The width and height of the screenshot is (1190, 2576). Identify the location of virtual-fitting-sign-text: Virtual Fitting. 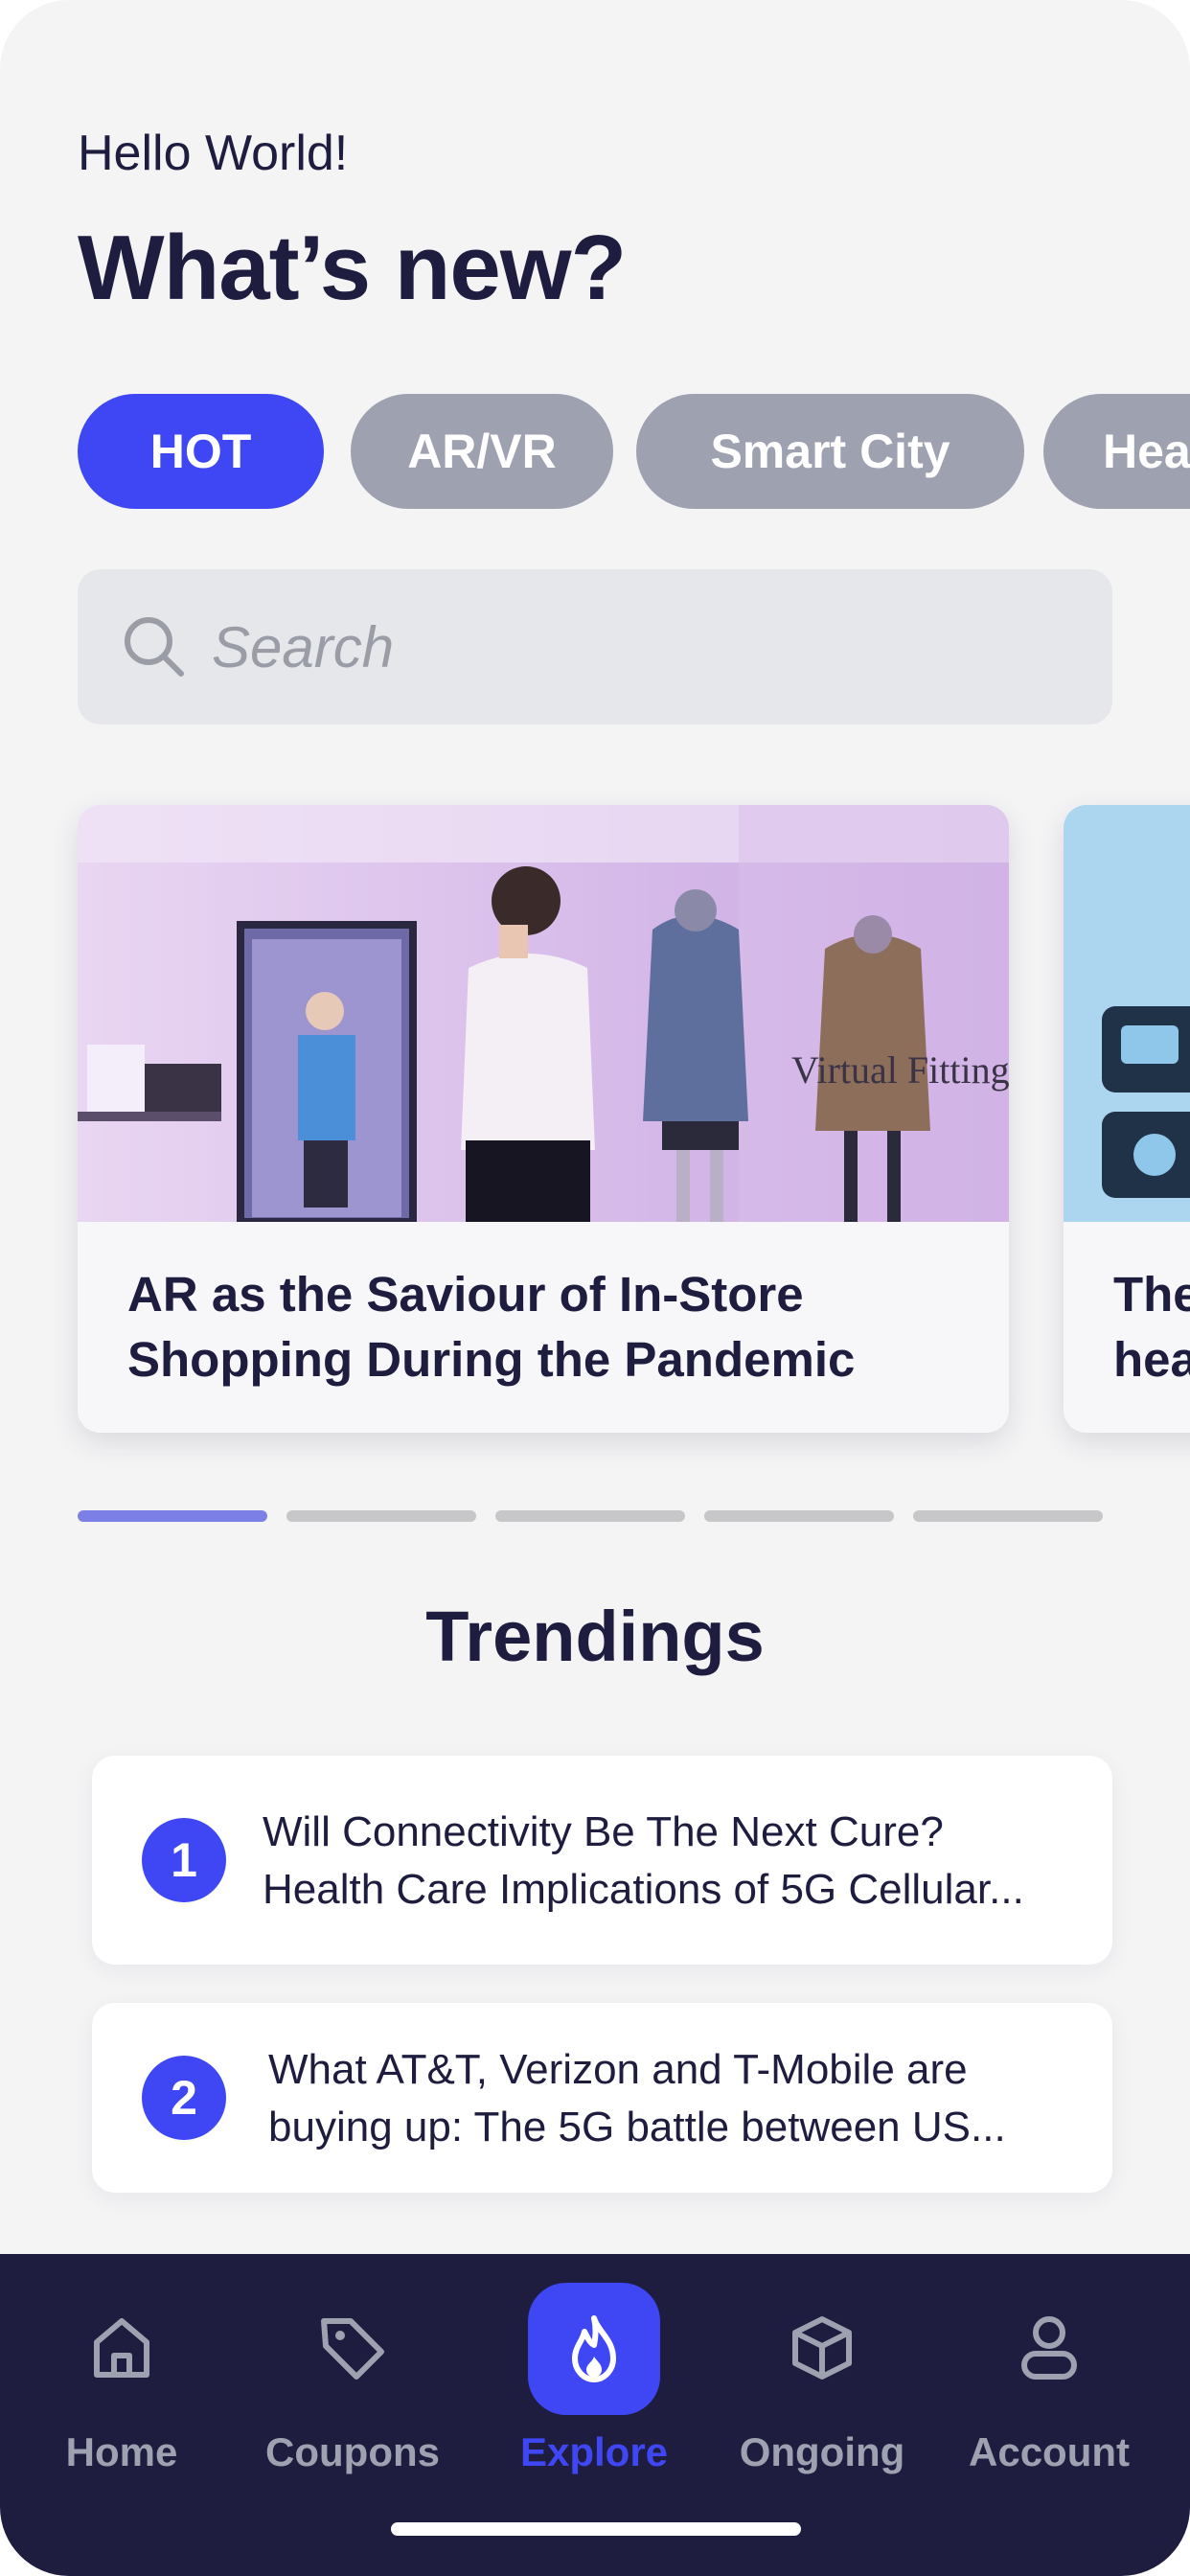
(900, 1070).